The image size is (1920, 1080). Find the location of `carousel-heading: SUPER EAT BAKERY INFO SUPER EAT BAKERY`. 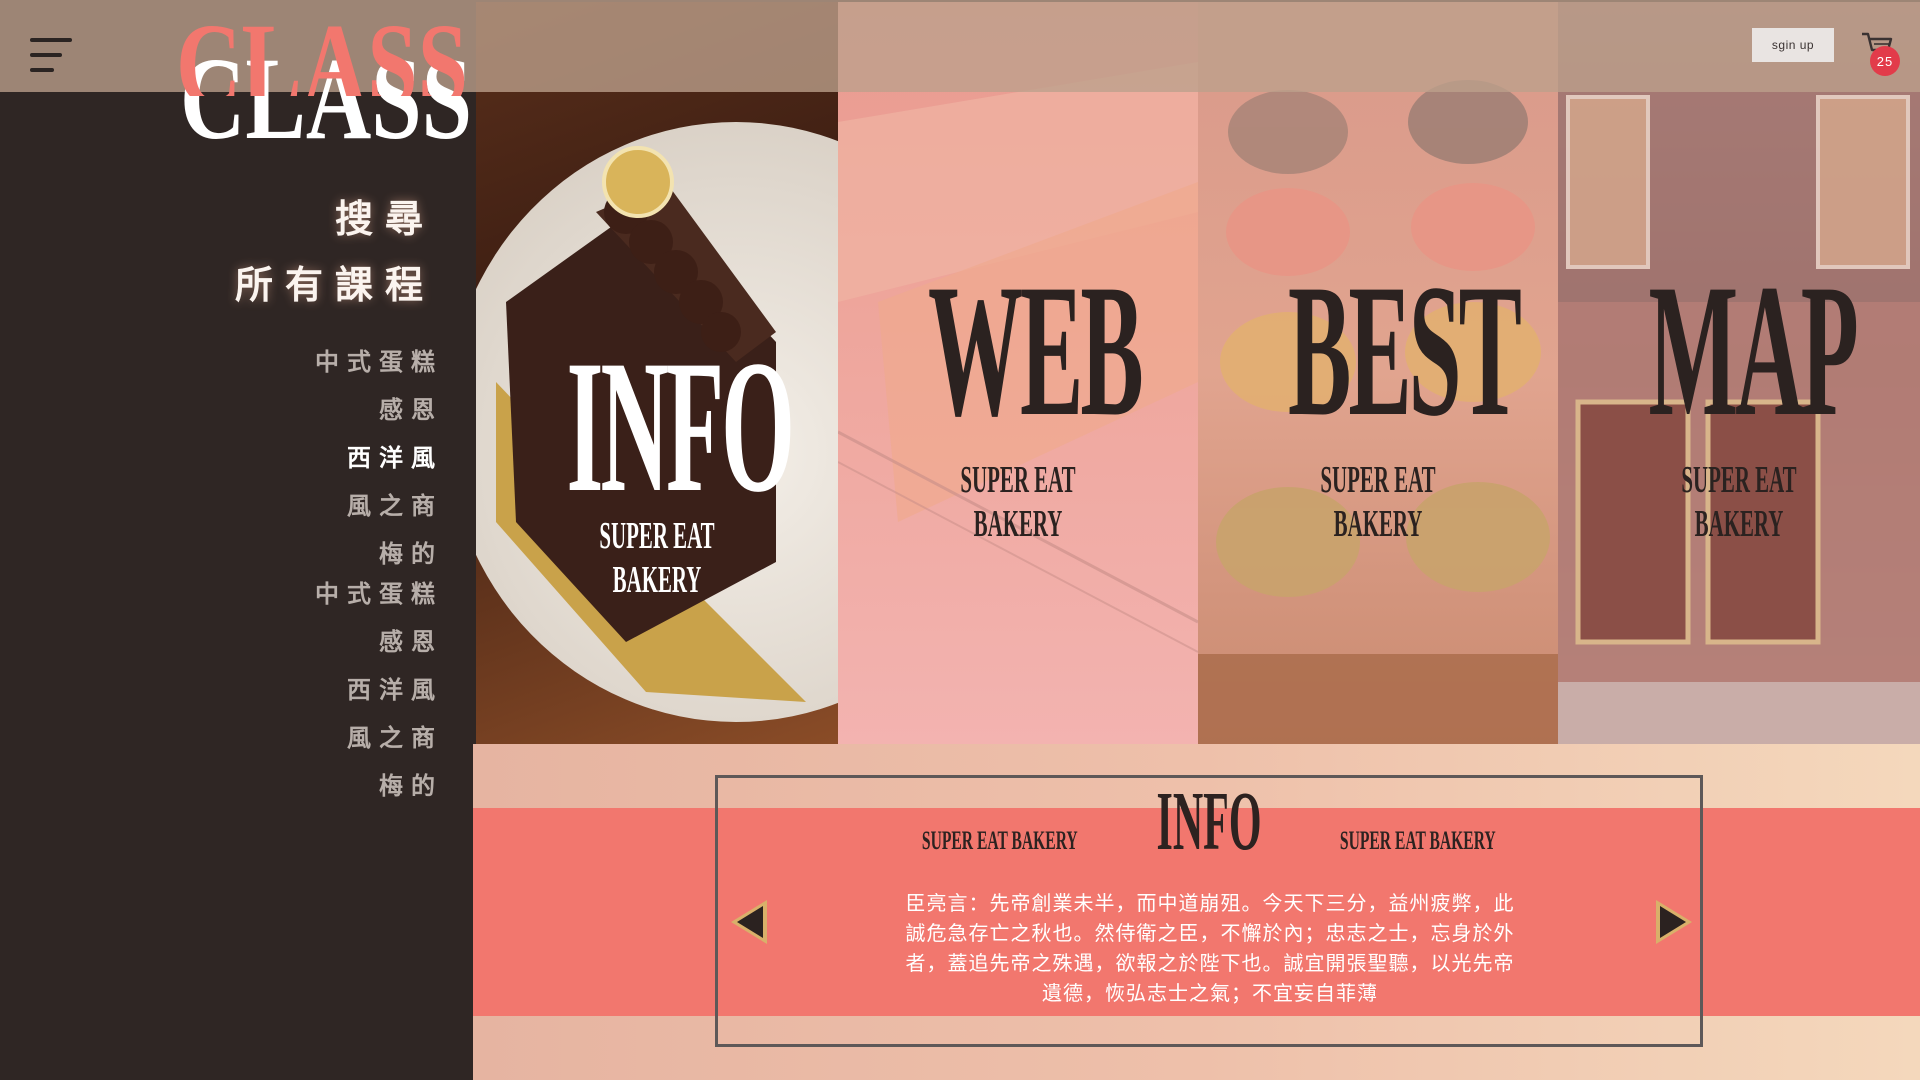

carousel-heading: SUPER EAT BAKERY INFO SUPER EAT BAKERY is located at coordinates (1209, 822).